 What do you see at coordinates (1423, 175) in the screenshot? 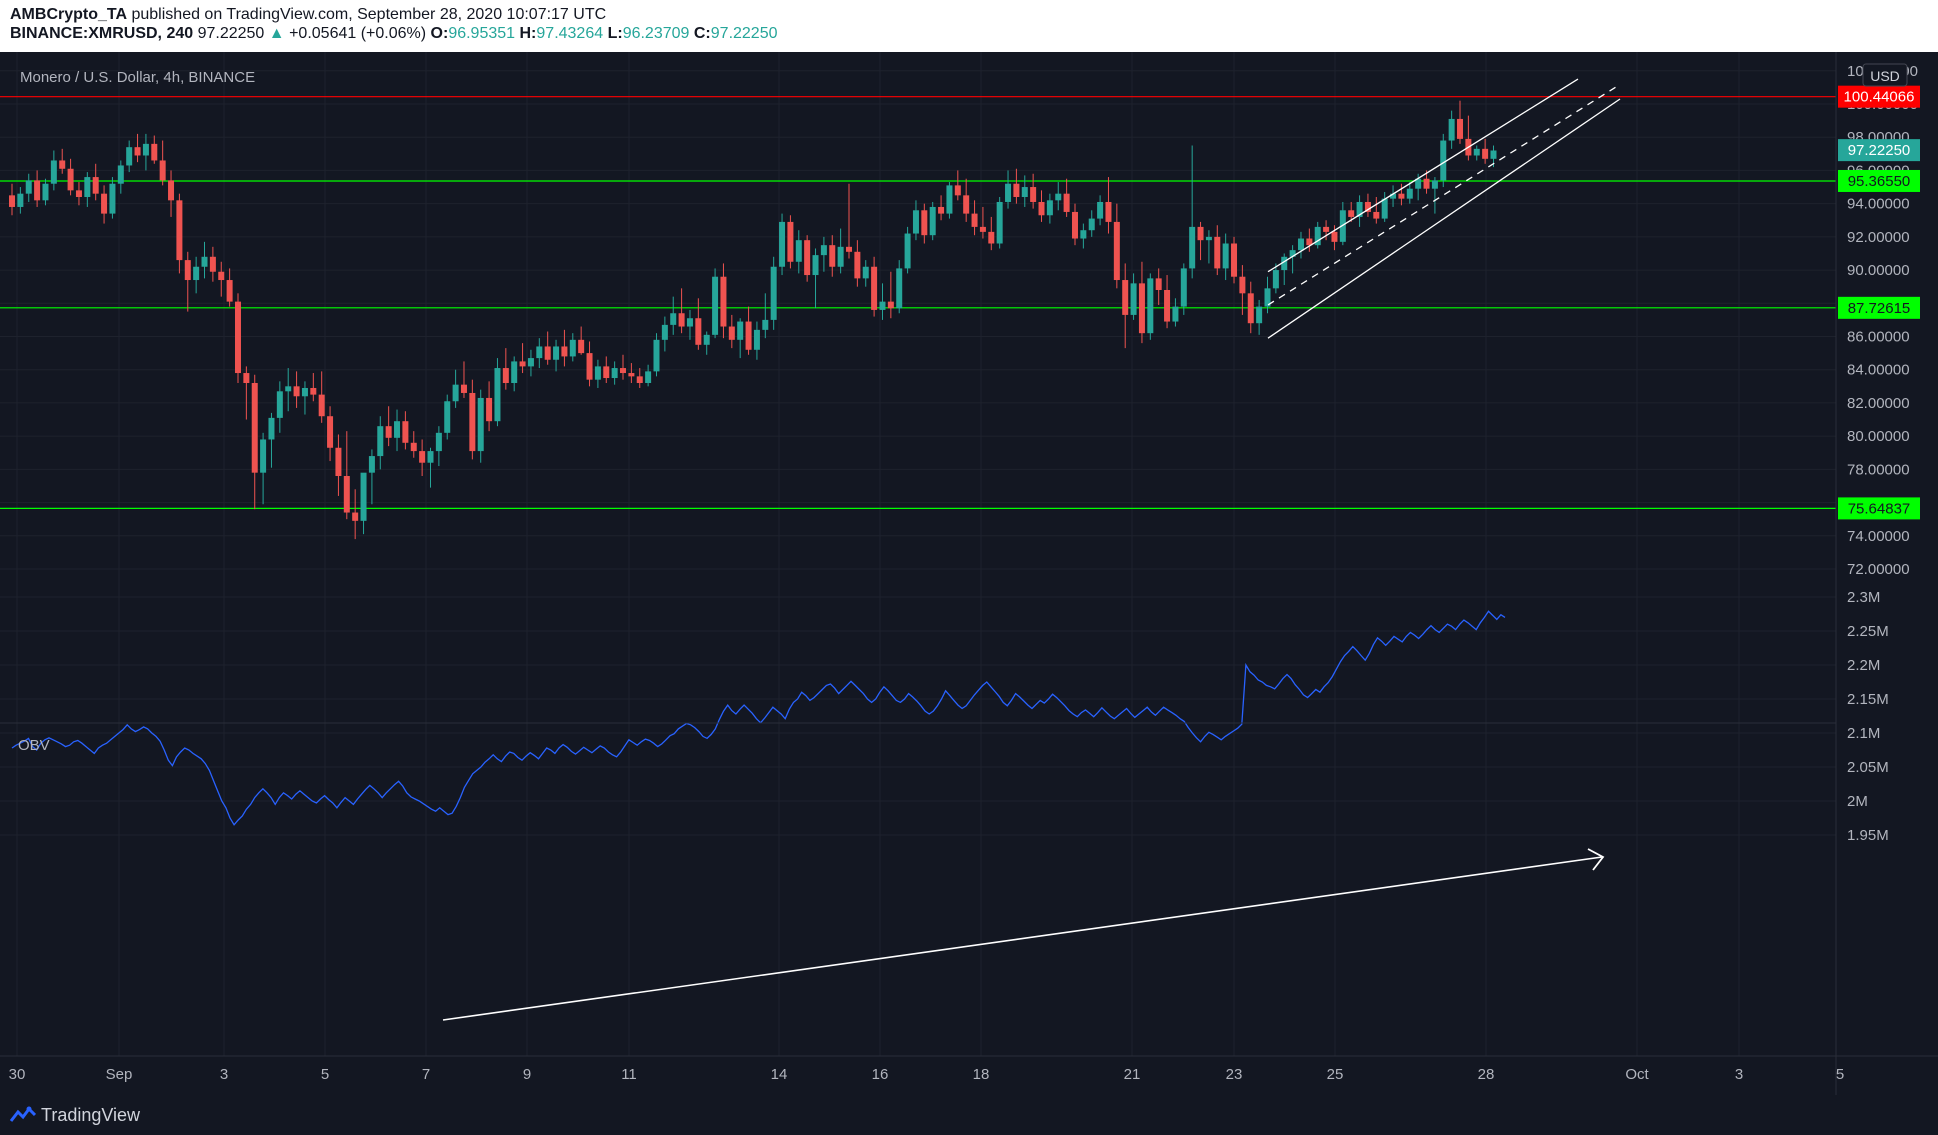
I see `channel-upper-line` at bounding box center [1423, 175].